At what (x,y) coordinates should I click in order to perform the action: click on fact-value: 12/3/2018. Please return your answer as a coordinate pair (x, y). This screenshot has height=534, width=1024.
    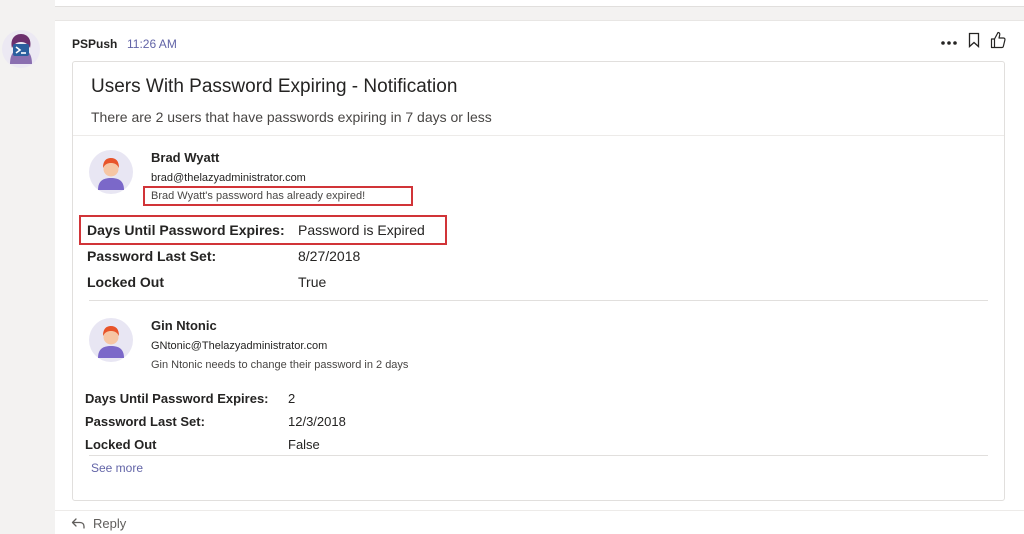
    Looking at the image, I should click on (317, 421).